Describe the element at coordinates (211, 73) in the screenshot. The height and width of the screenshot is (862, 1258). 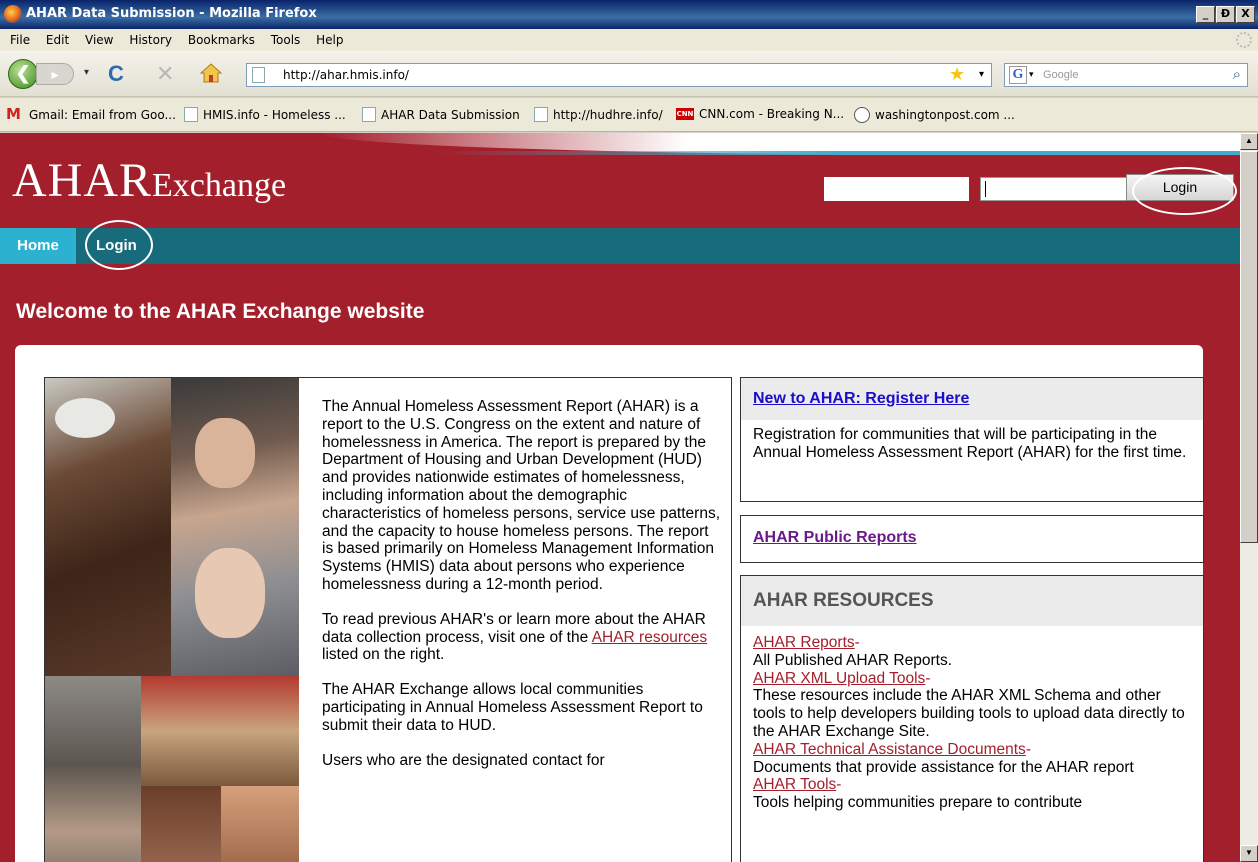
I see `home-icon` at that location.